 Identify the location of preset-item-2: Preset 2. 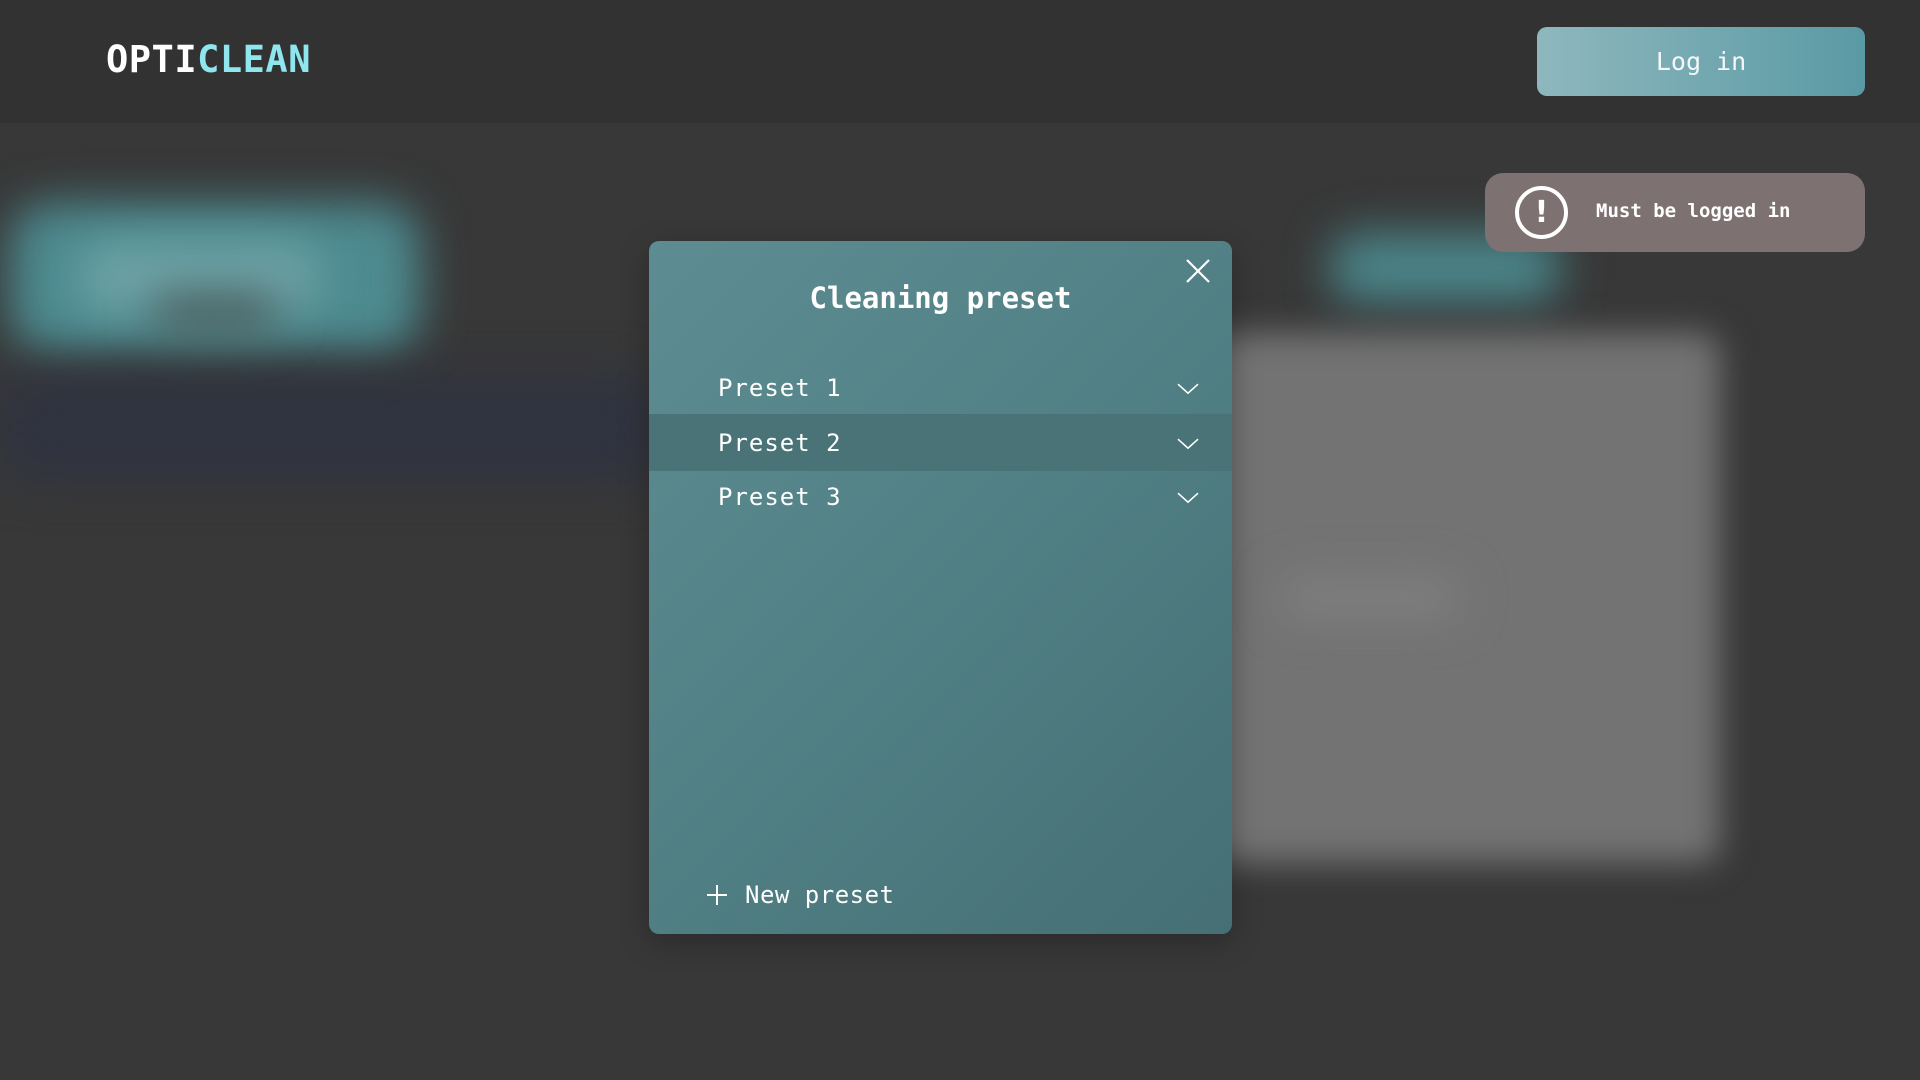
(940, 442).